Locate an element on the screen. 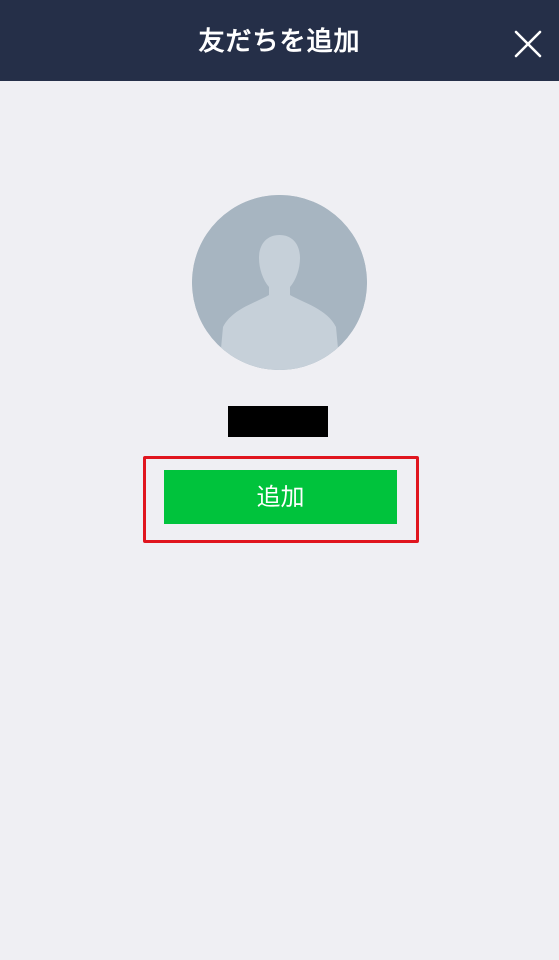  page-title: 友だちを追加 is located at coordinates (279, 42).